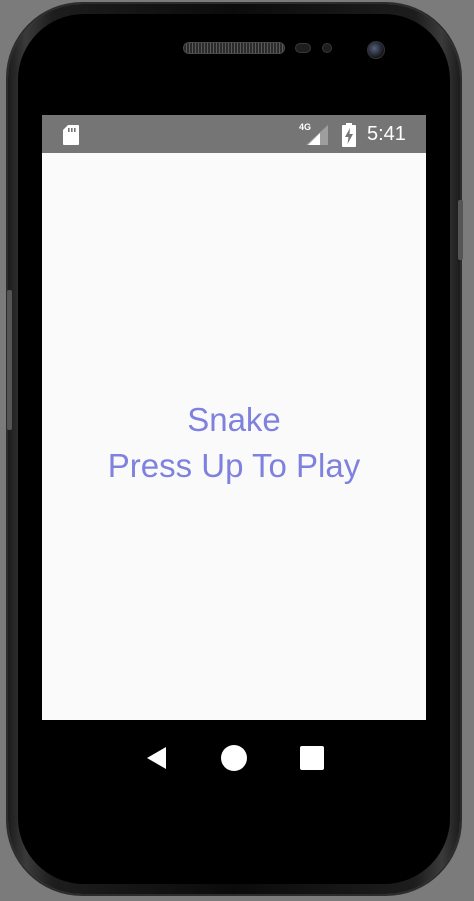 This screenshot has height=901, width=474. I want to click on back-icon, so click(158, 758).